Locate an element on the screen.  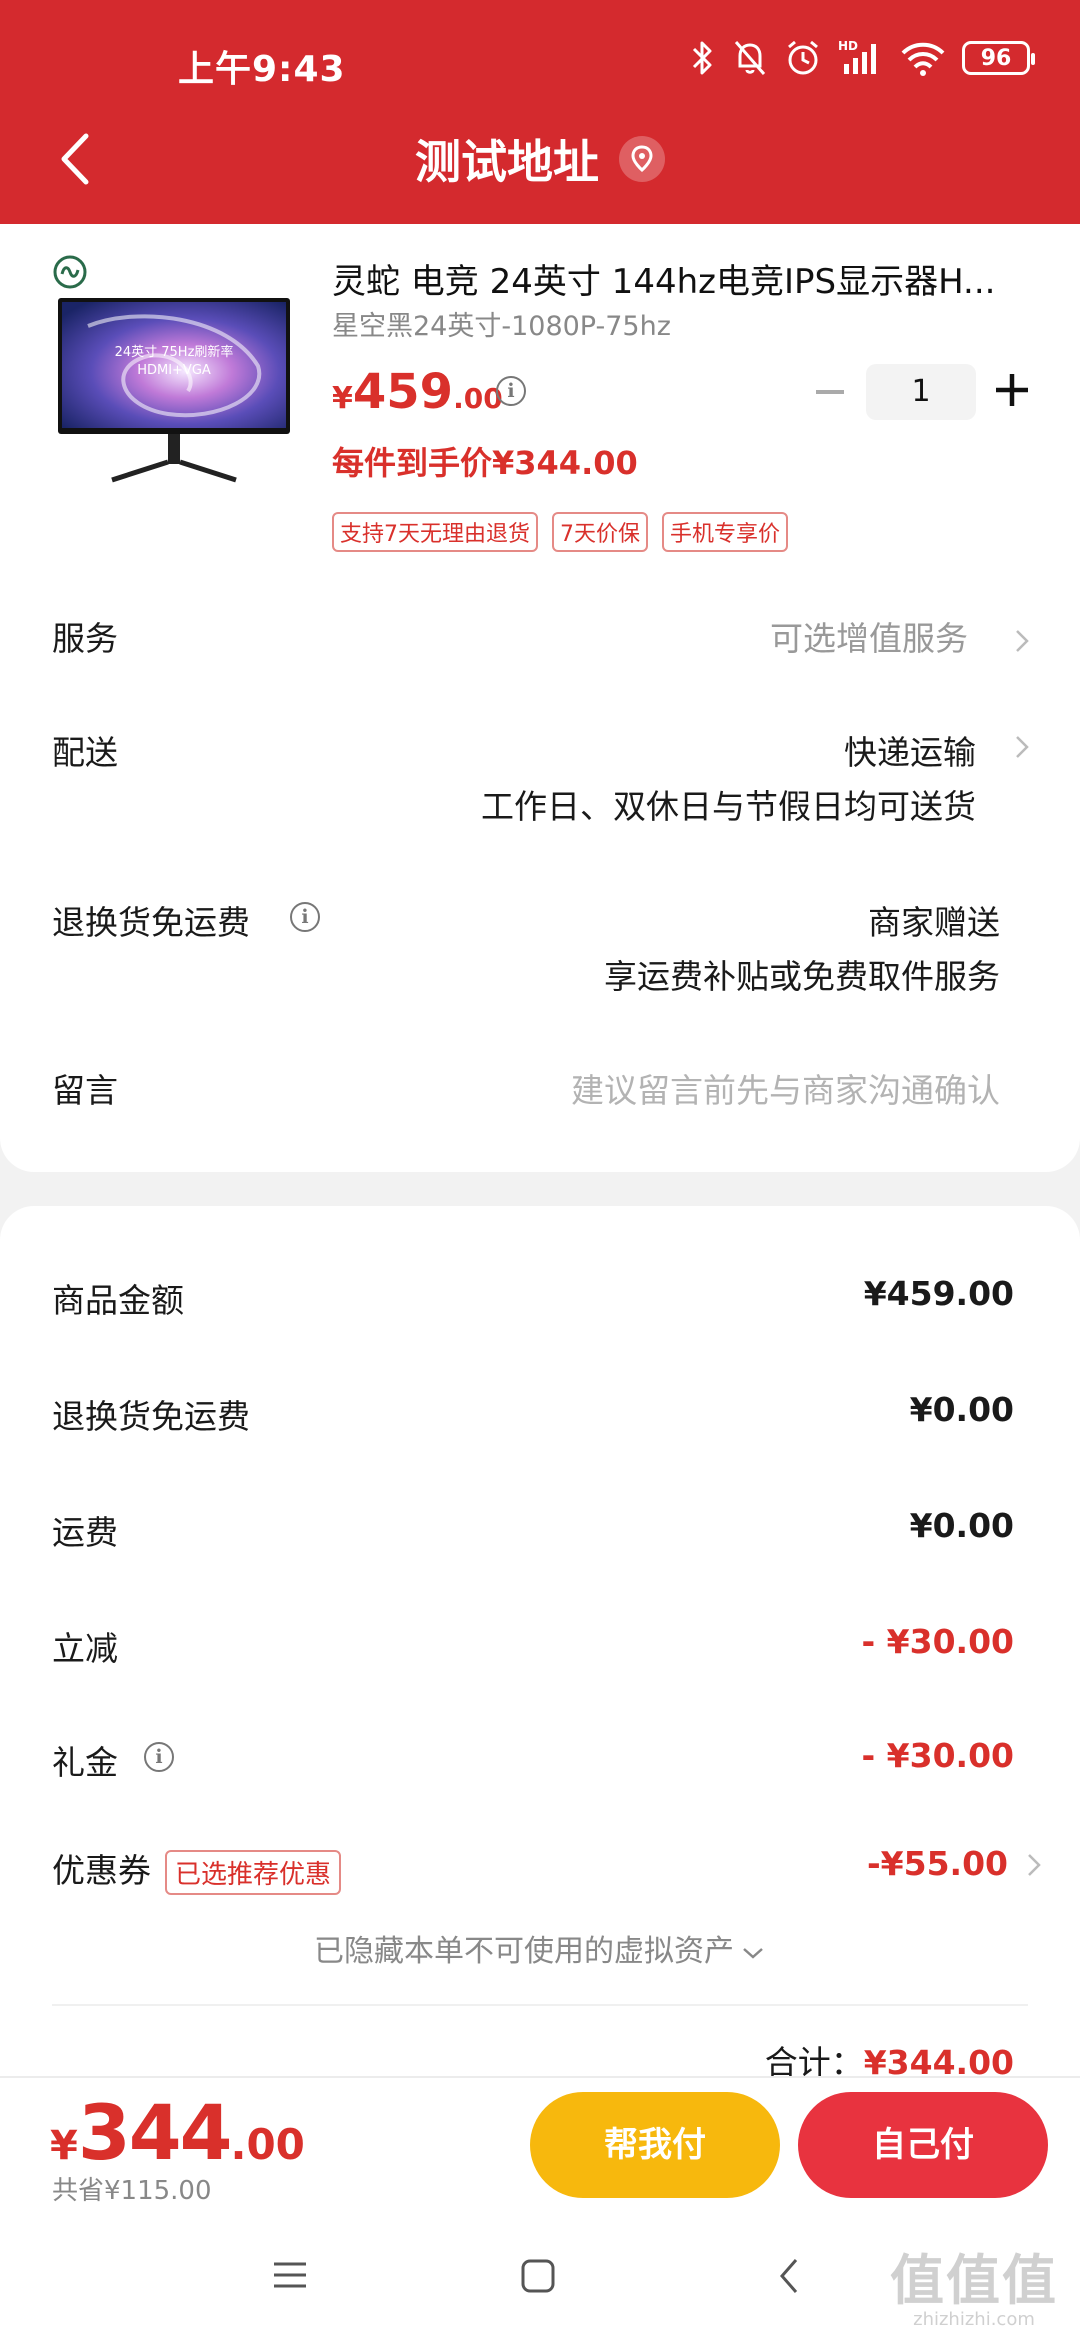
location-pin-icon is located at coordinates (642, 159).